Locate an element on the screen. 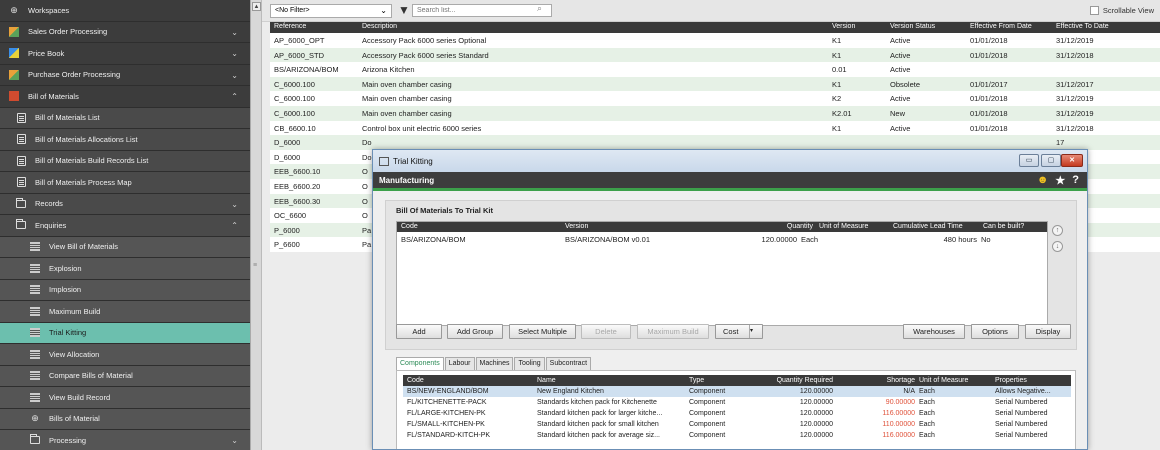 The width and height of the screenshot is (1160, 450). caret-down-icon: ▾ is located at coordinates (755, 331).